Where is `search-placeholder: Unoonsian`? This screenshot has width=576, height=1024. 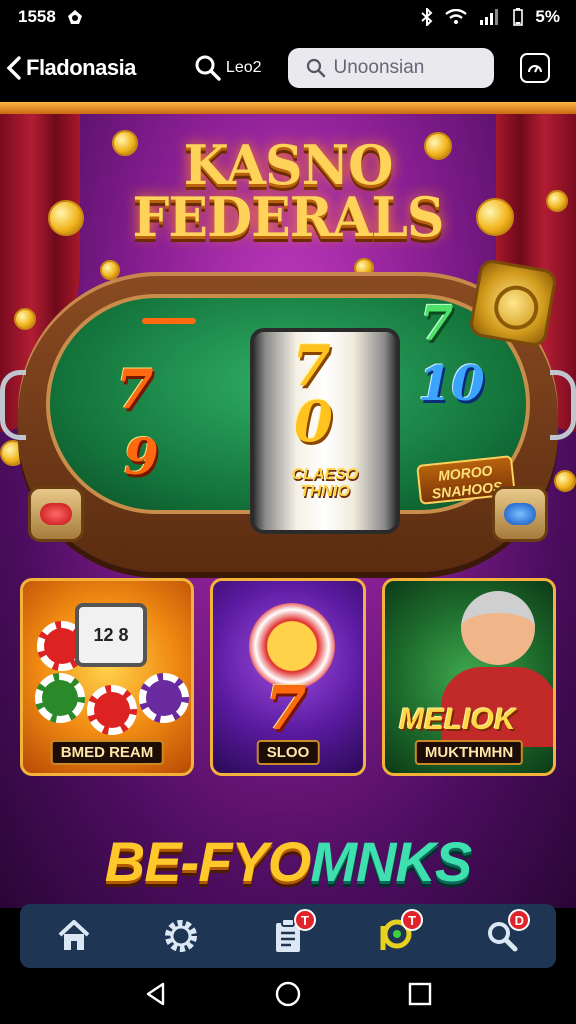 search-placeholder: Unoonsian is located at coordinates (379, 67).